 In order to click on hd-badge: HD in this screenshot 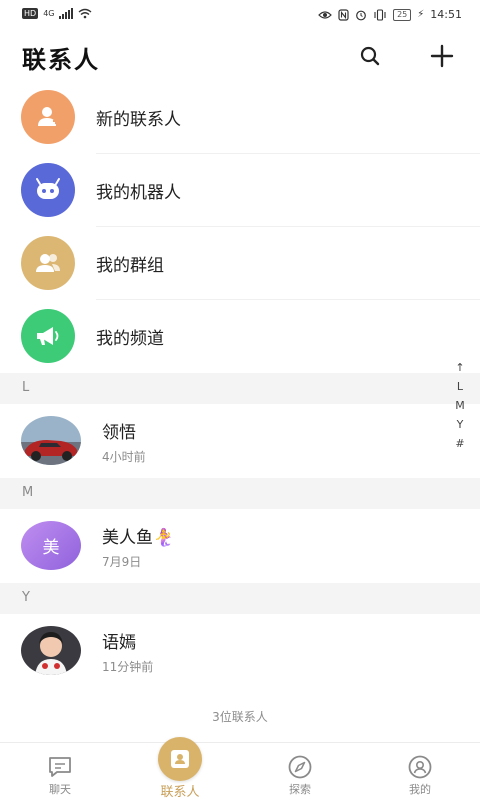, I will do `click(30, 13)`.